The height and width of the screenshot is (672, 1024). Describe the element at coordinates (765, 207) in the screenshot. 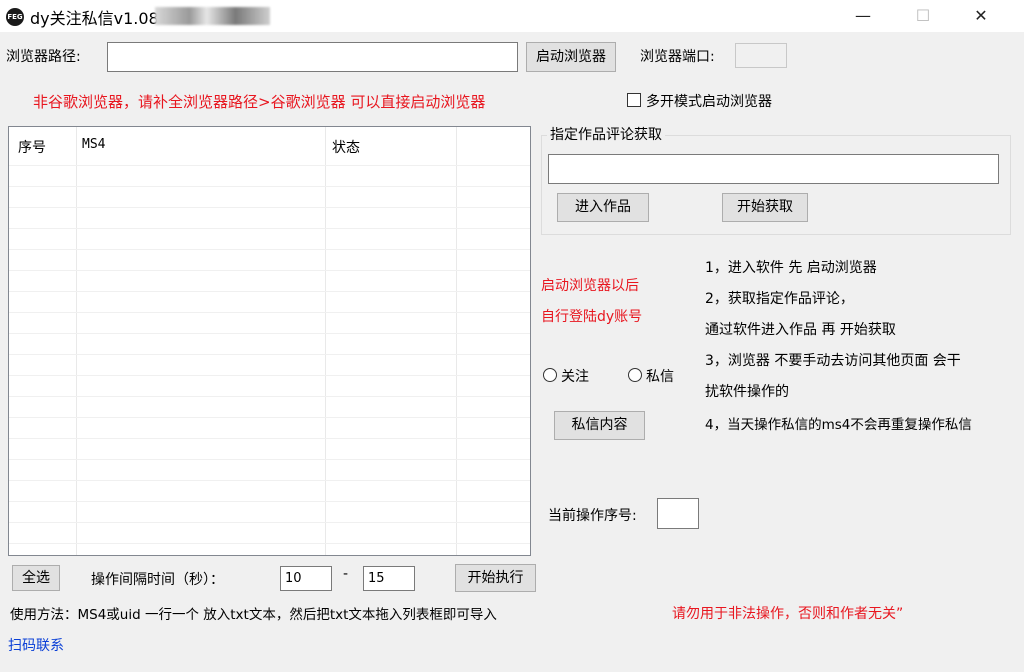

I see `start-fetch-button: 开始获取` at that location.